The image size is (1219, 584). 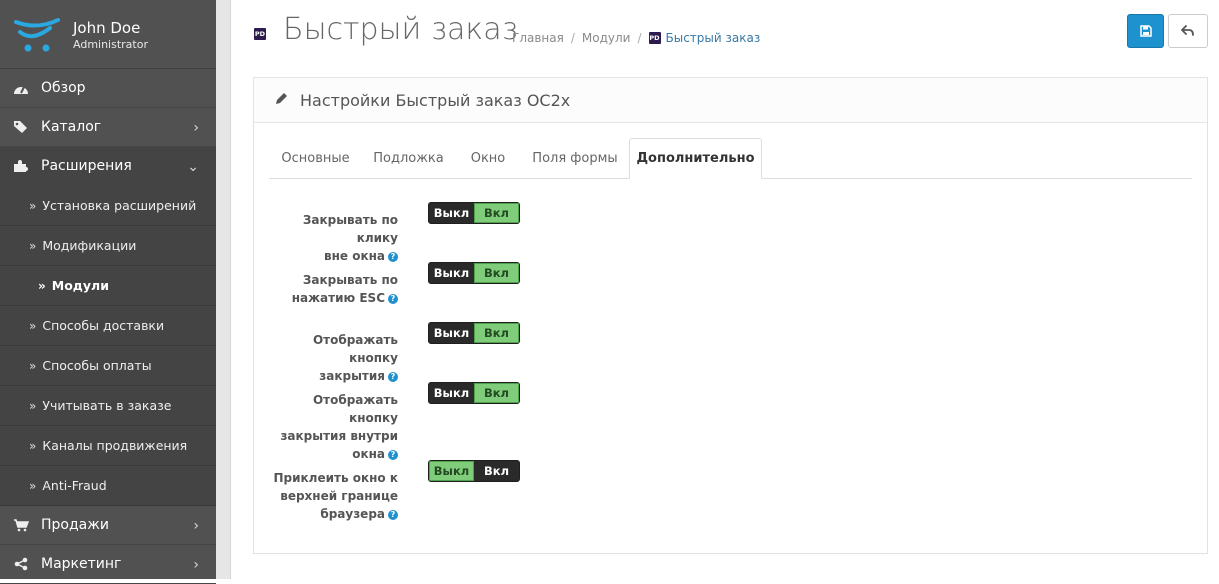 What do you see at coordinates (575, 158) in the screenshot?
I see `tab-form-fields: Поля формы` at bounding box center [575, 158].